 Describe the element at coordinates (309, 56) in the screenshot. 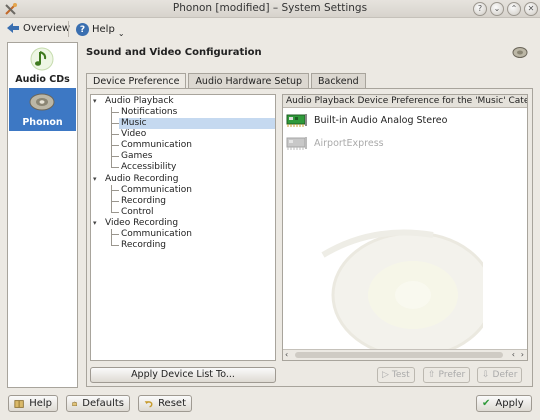

I see `module-header: Sound and Video Configuration` at that location.